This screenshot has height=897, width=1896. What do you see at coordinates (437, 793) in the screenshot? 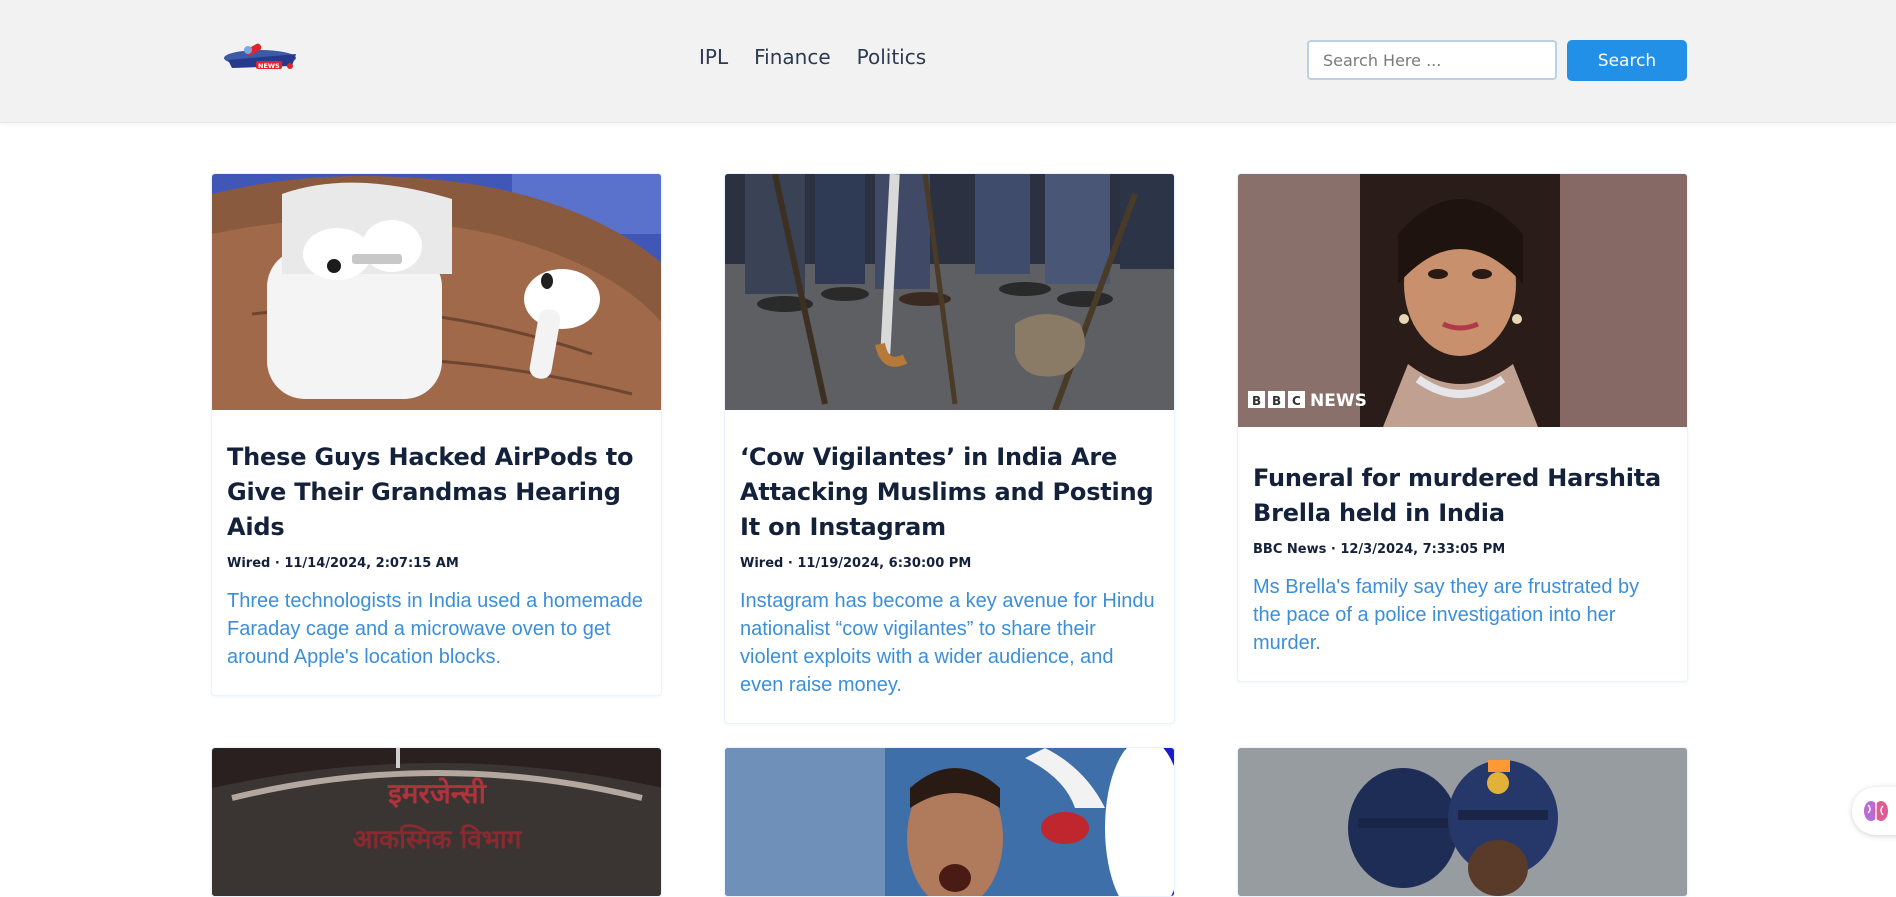
I see `emergency-sign-text: इमरजेन्सी` at bounding box center [437, 793].